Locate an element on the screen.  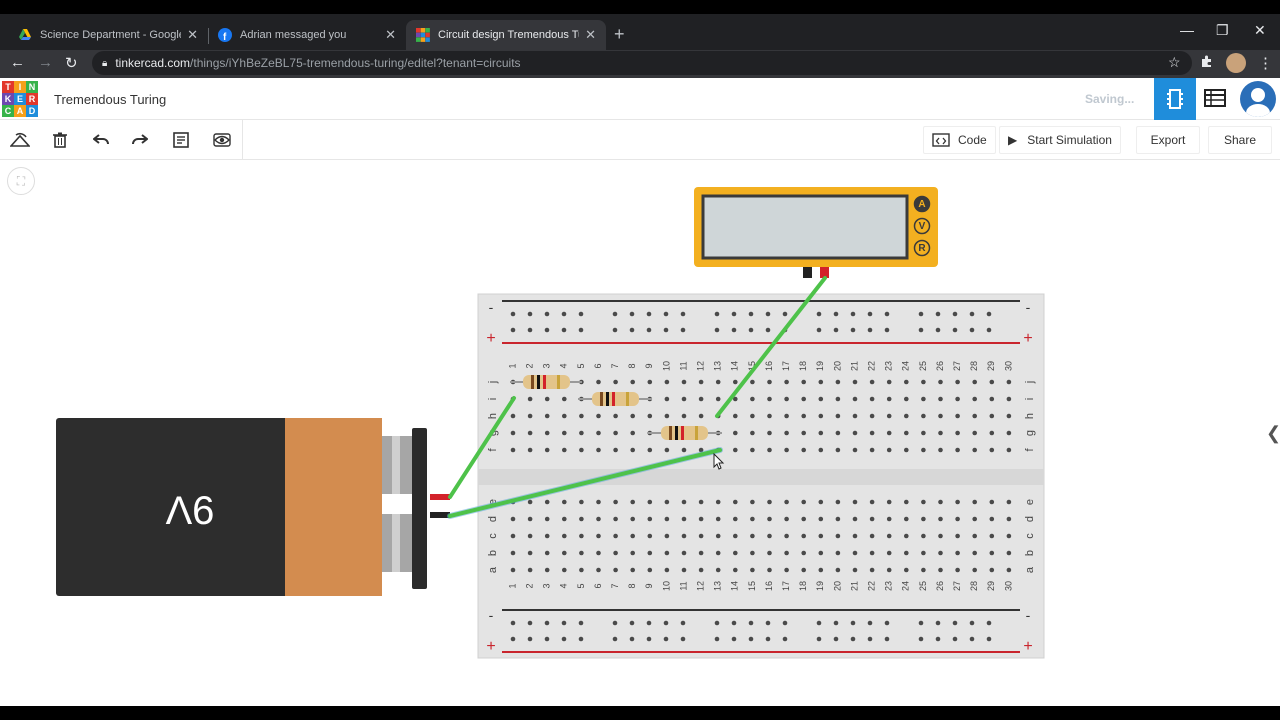
redo-icon is located at coordinates (140, 140).